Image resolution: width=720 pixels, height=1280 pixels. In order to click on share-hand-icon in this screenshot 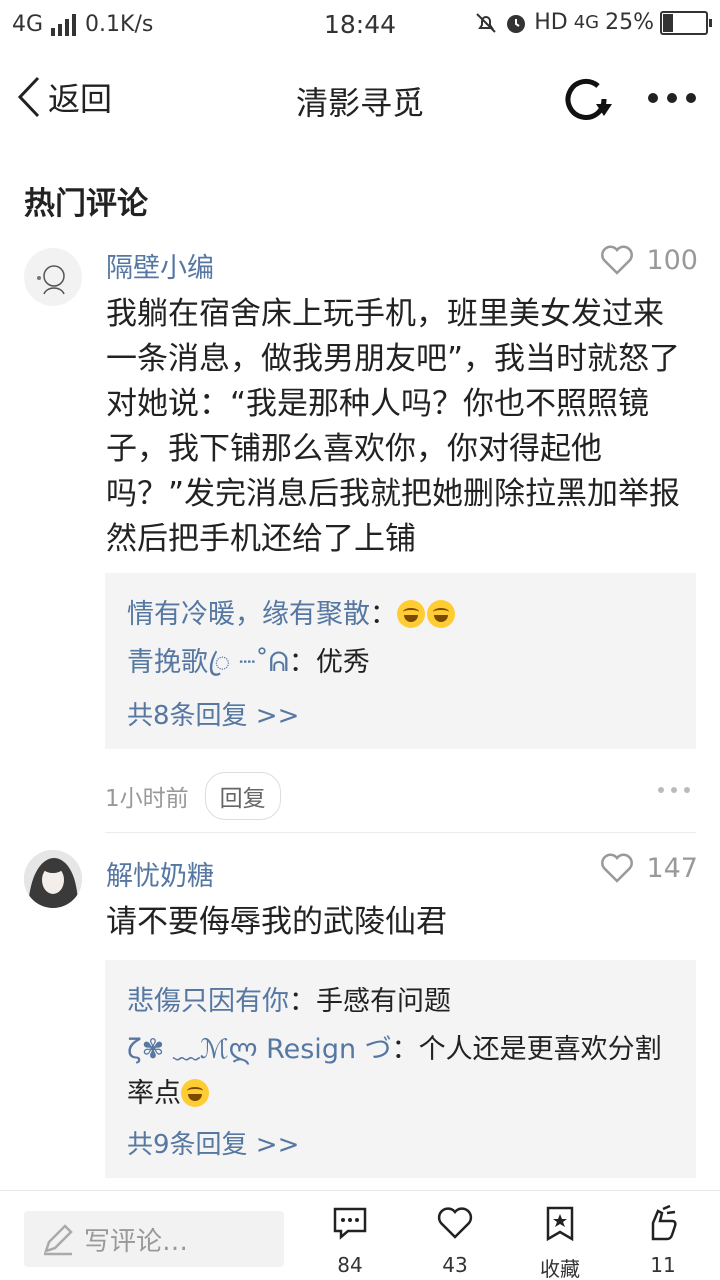, I will do `click(664, 1223)`.